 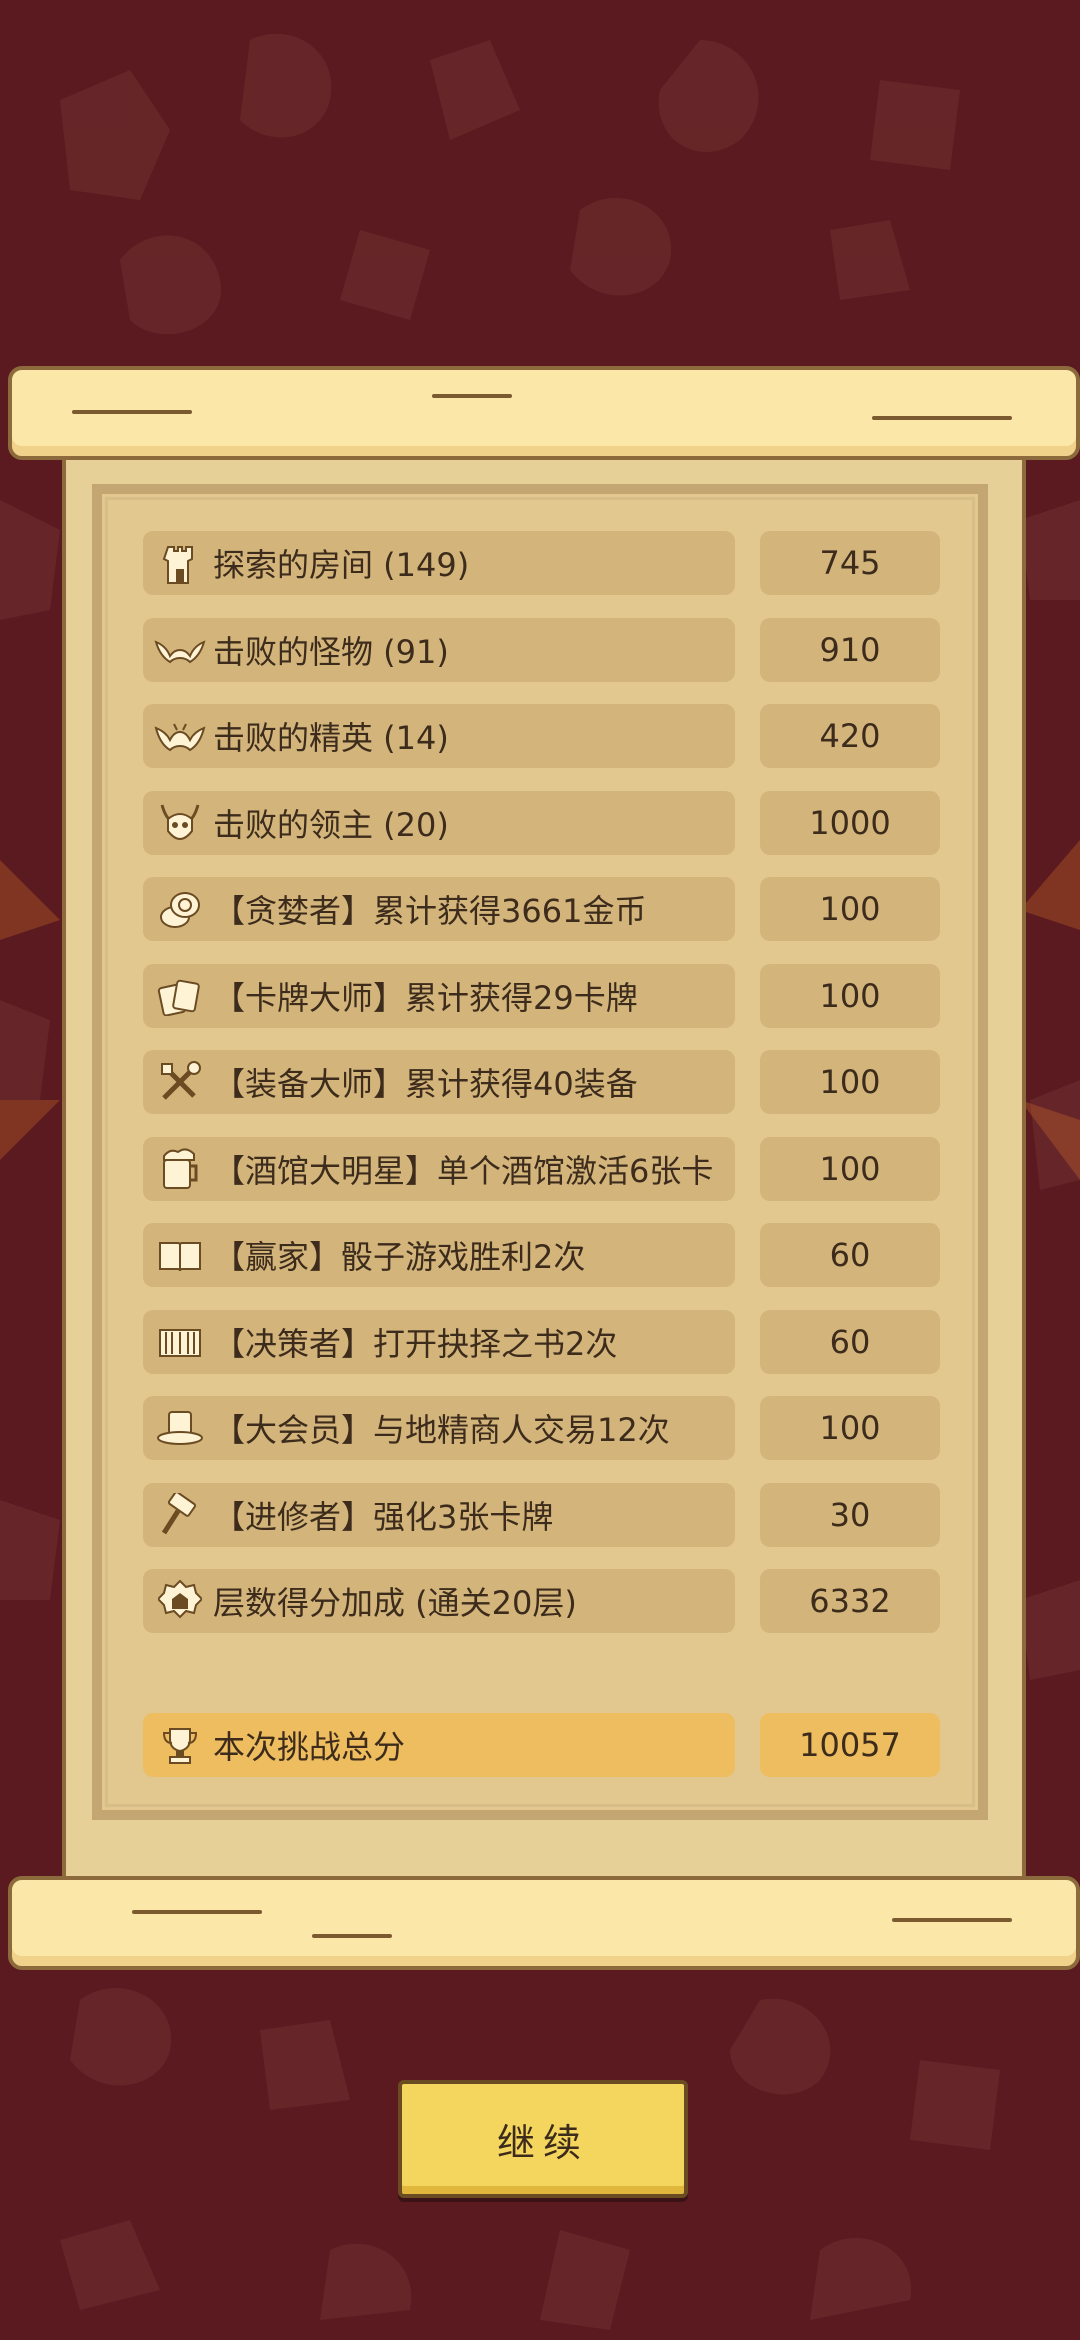 What do you see at coordinates (850, 1514) in the screenshot?
I see `score-row-value: 30` at bounding box center [850, 1514].